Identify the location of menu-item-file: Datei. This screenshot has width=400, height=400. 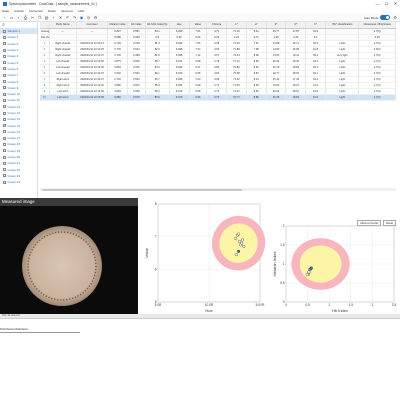
(5, 11).